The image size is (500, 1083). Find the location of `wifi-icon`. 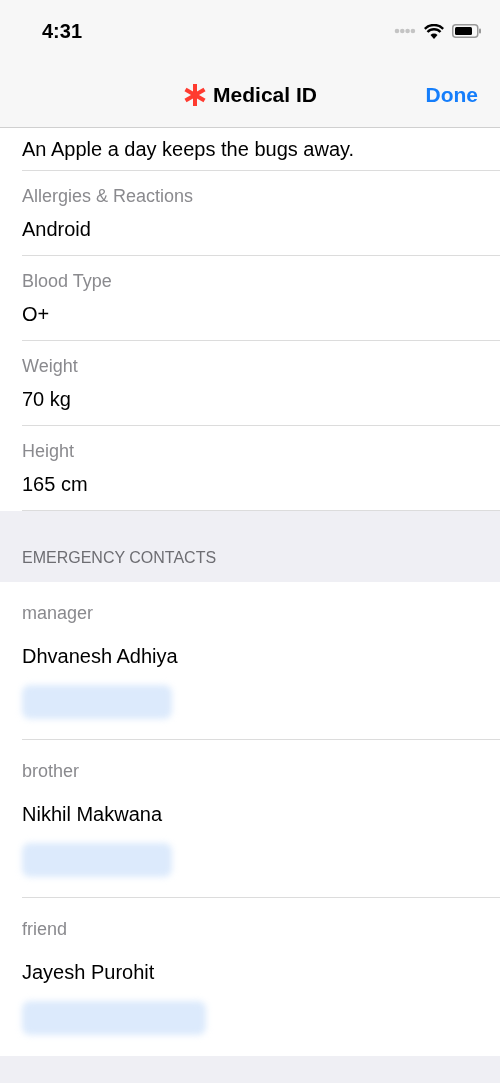

wifi-icon is located at coordinates (434, 31).